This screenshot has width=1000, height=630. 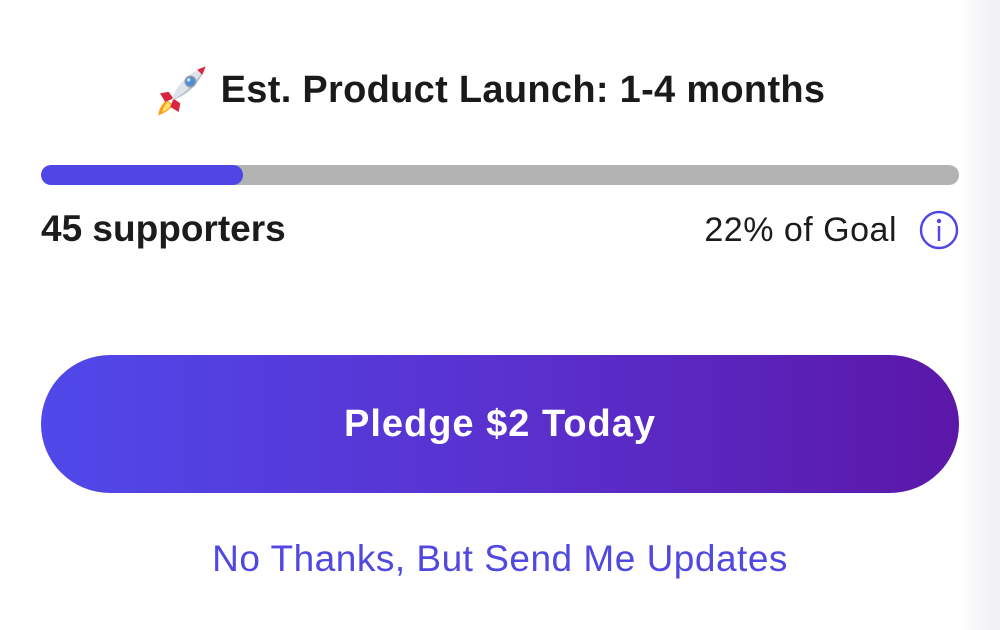 What do you see at coordinates (939, 230) in the screenshot?
I see `info-icon` at bounding box center [939, 230].